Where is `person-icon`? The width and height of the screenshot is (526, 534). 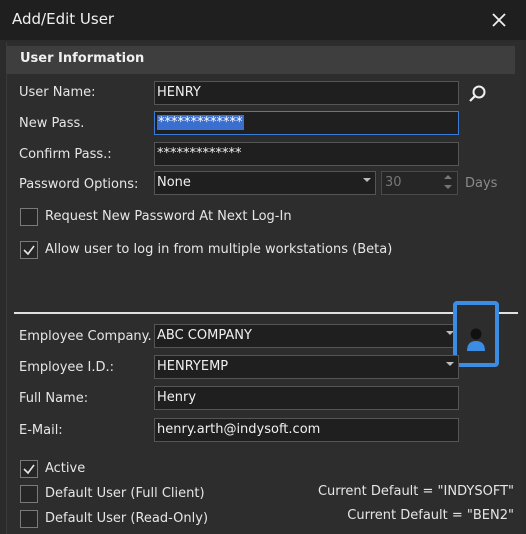
person-icon is located at coordinates (476, 339).